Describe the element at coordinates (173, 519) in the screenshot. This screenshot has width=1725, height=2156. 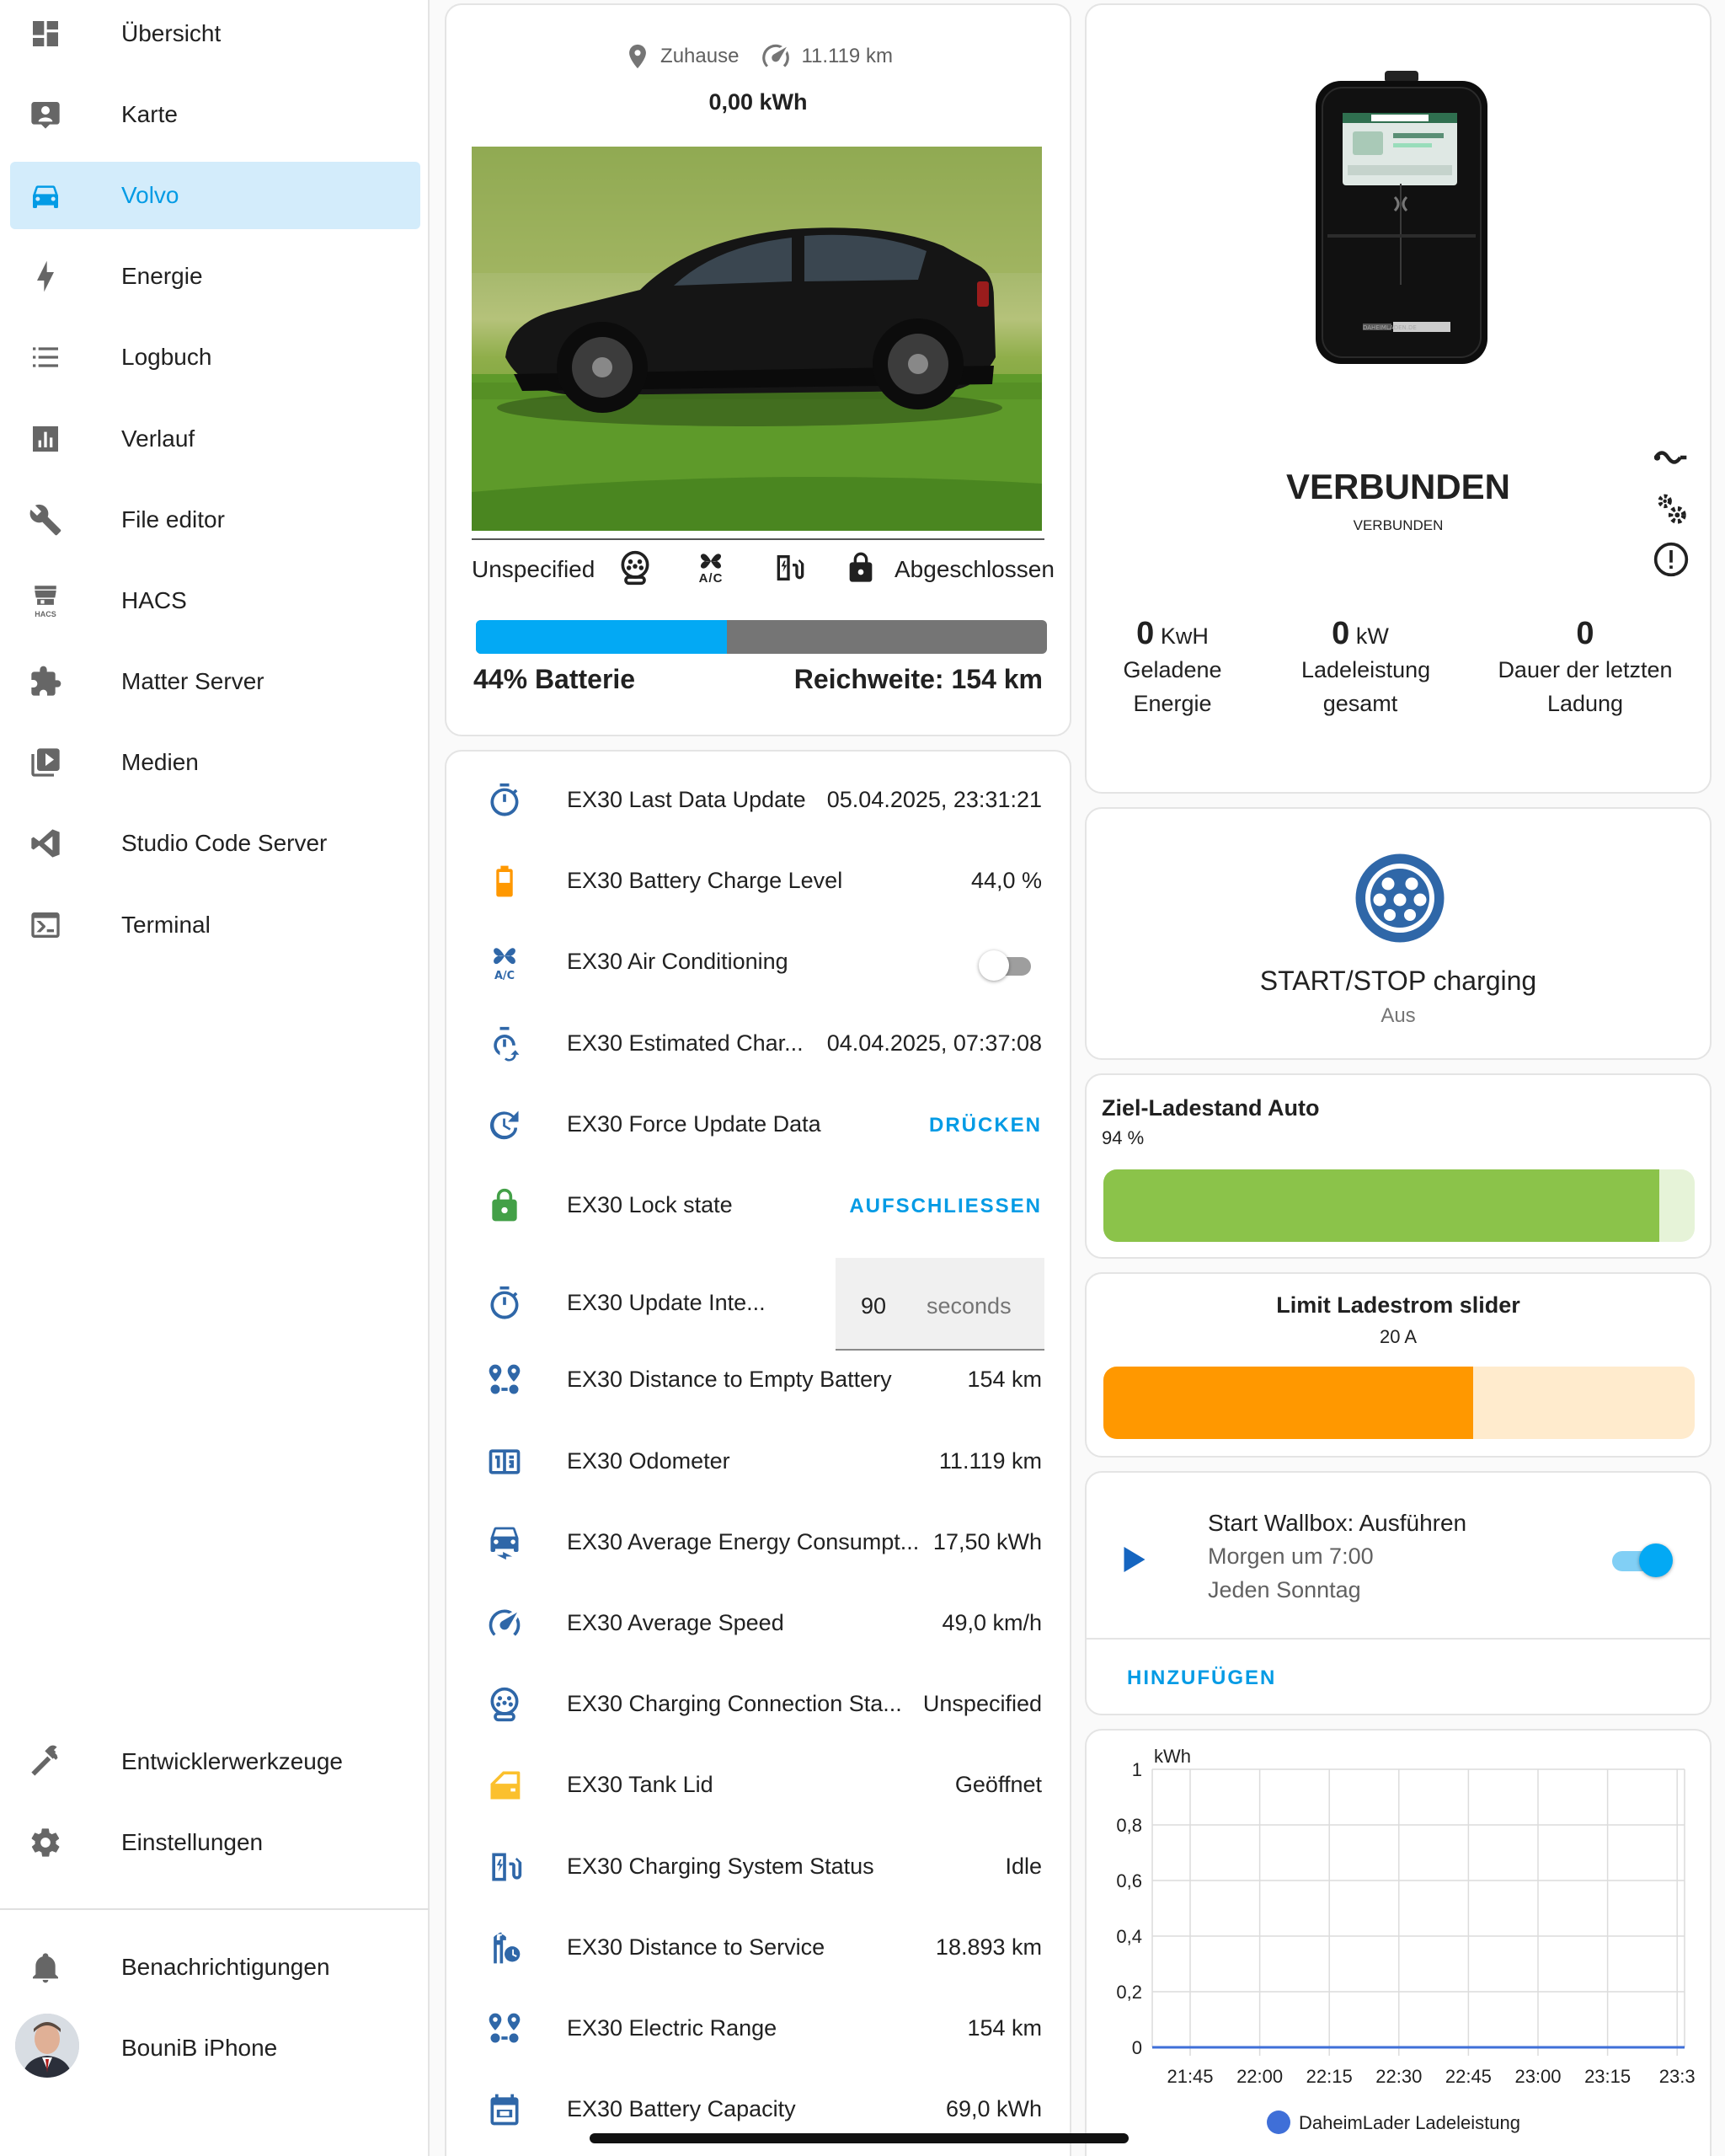
I see `sidebar-item-label: File editor` at that location.